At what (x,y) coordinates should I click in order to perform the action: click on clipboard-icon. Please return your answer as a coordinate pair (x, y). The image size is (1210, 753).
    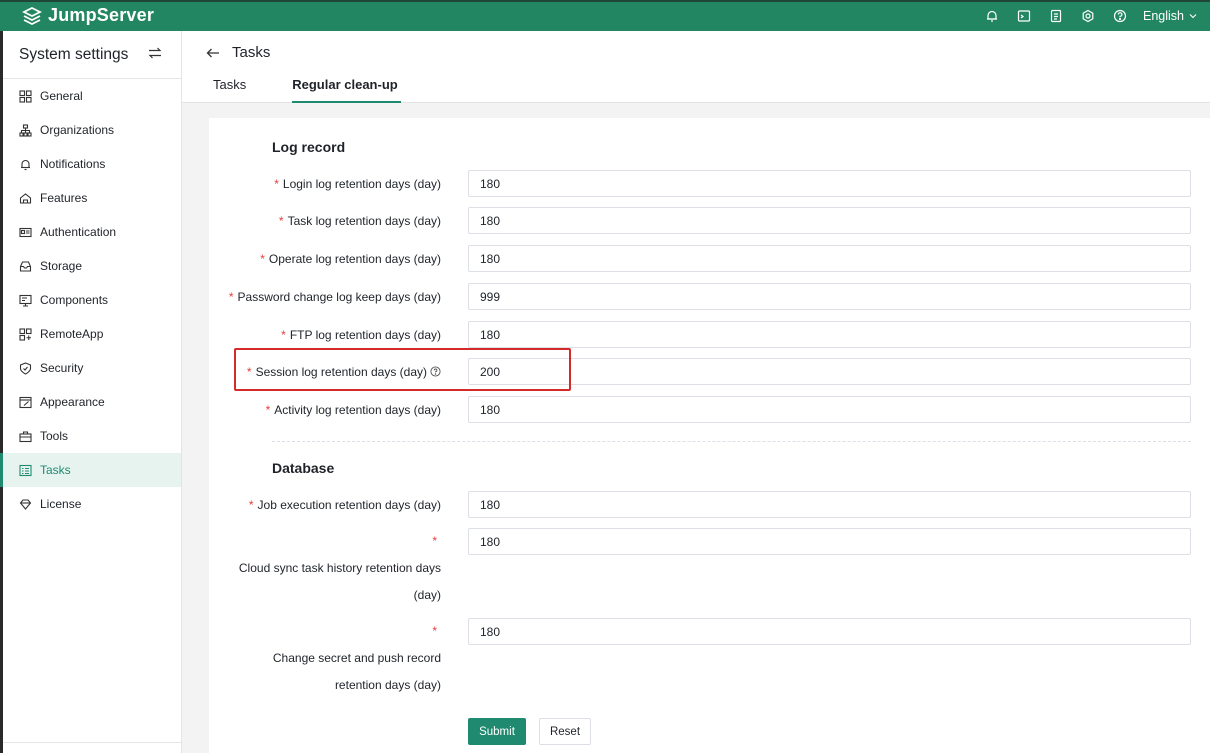
    Looking at the image, I should click on (1056, 15).